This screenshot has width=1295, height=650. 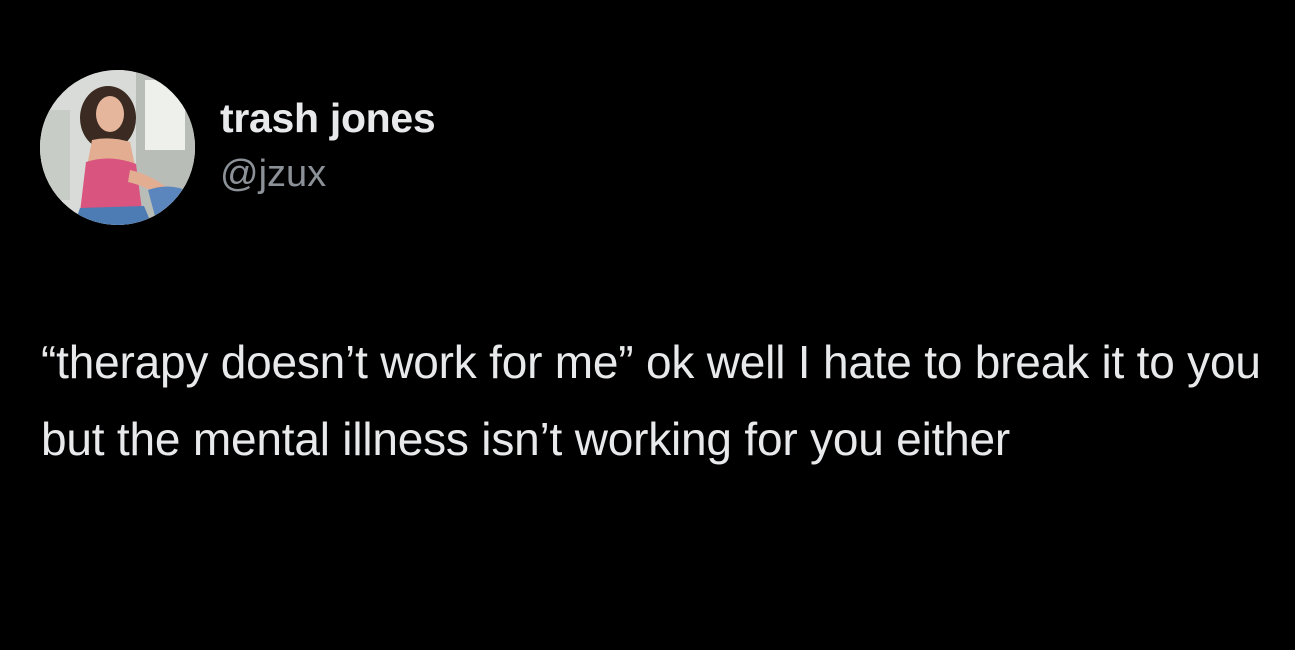 I want to click on profile-photo-icon, so click(x=117, y=147).